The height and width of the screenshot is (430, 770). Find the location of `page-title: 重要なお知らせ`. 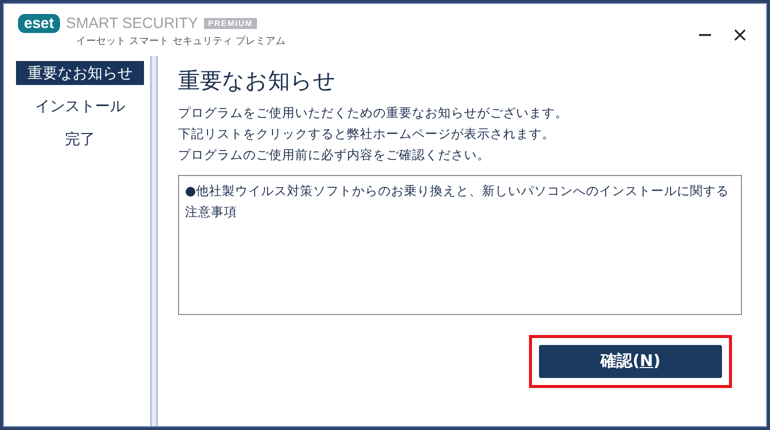

page-title: 重要なお知らせ is located at coordinates (257, 82).